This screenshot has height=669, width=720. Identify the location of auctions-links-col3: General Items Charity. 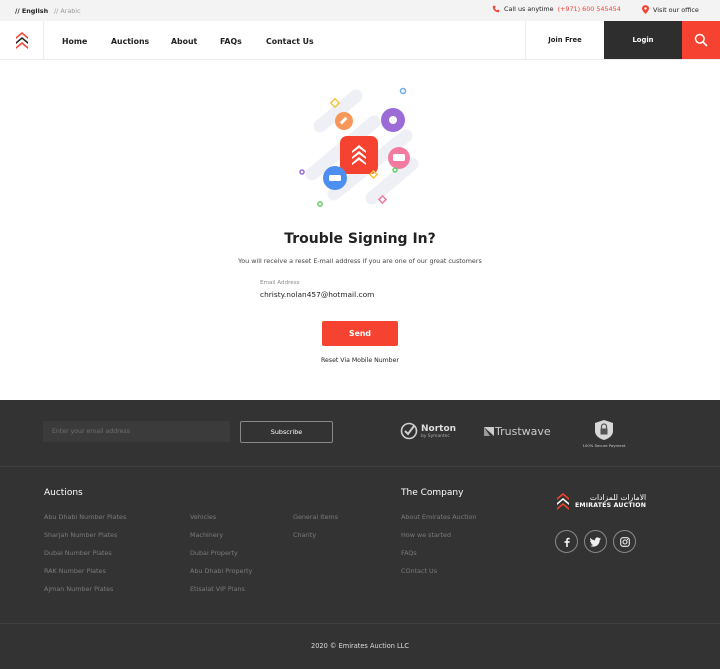
(315, 531).